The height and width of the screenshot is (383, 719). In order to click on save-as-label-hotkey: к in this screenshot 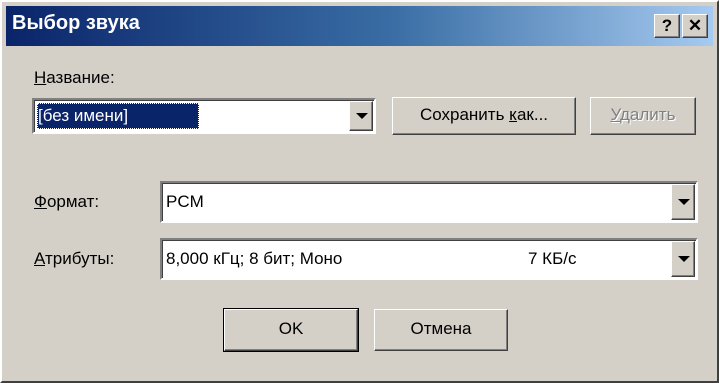, I will do `click(513, 114)`.